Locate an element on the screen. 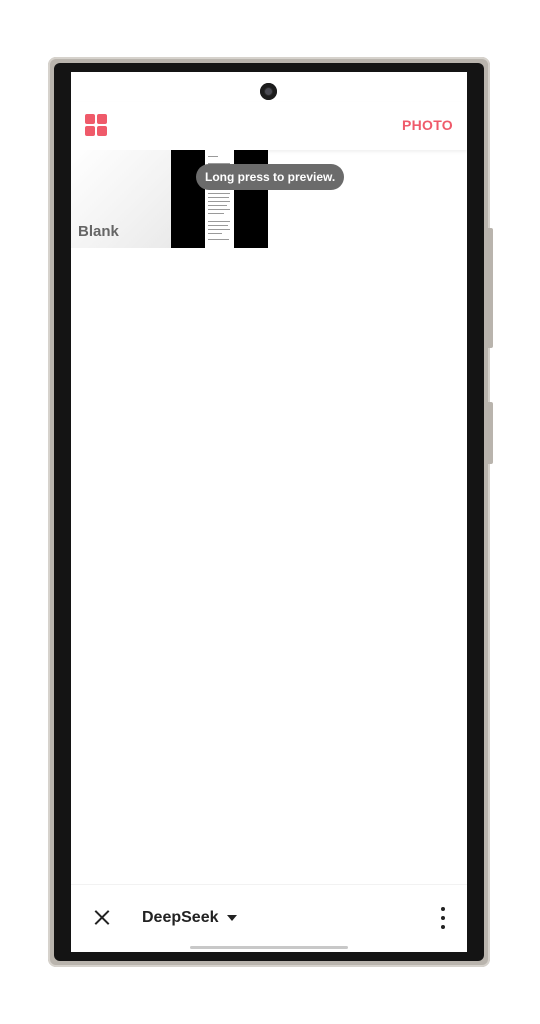  power-button is located at coordinates (490, 433).